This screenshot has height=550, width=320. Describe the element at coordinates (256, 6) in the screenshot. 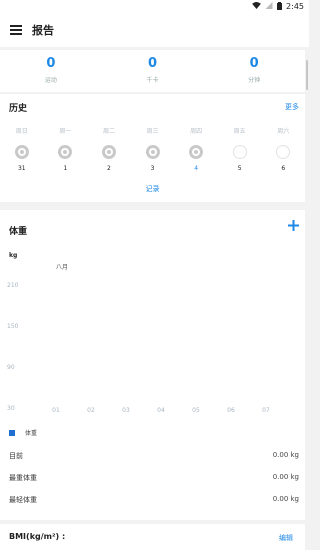

I see `wifi-icon` at that location.